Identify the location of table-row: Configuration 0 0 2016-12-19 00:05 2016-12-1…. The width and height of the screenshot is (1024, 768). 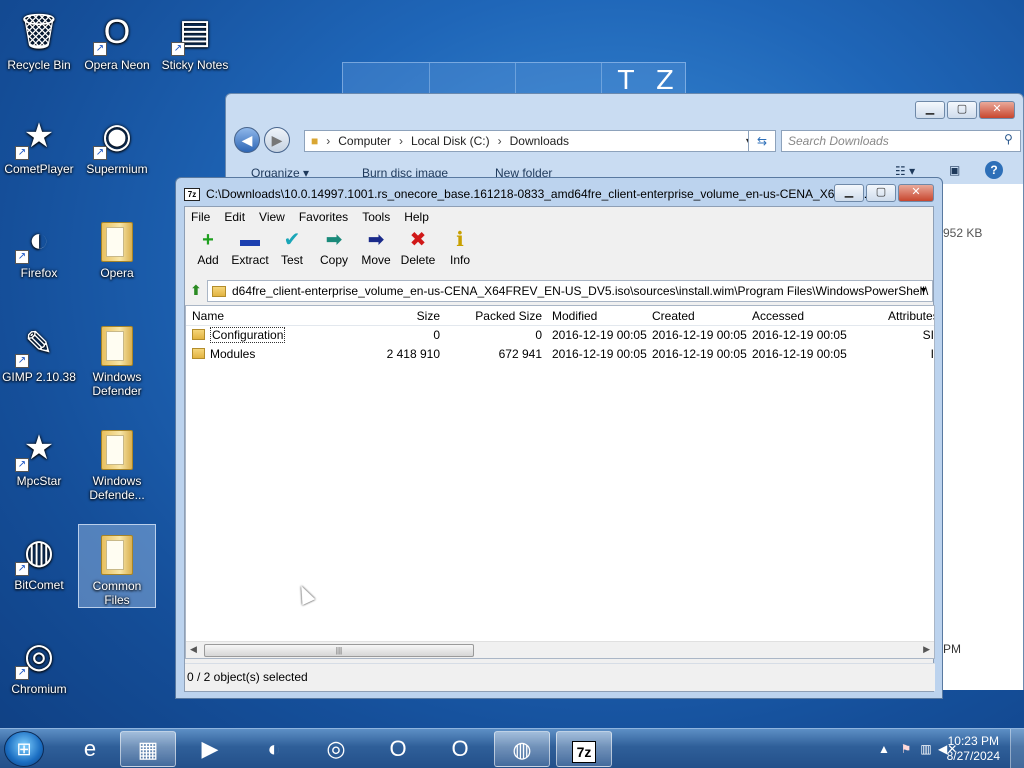
(560, 335).